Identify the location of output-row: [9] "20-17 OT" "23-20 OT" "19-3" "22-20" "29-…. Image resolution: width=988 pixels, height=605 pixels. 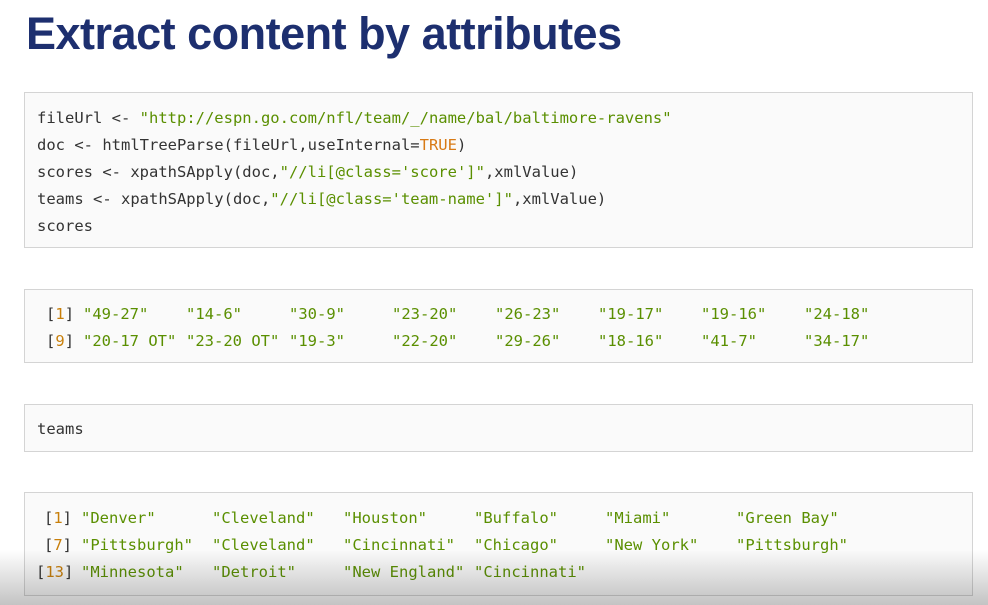
(509, 341).